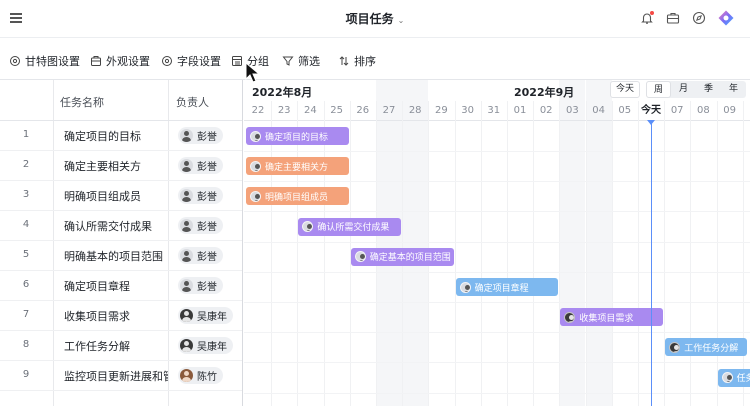 The width and height of the screenshot is (750, 406). I want to click on task-bar-label: 明确项目组成员, so click(297, 197).